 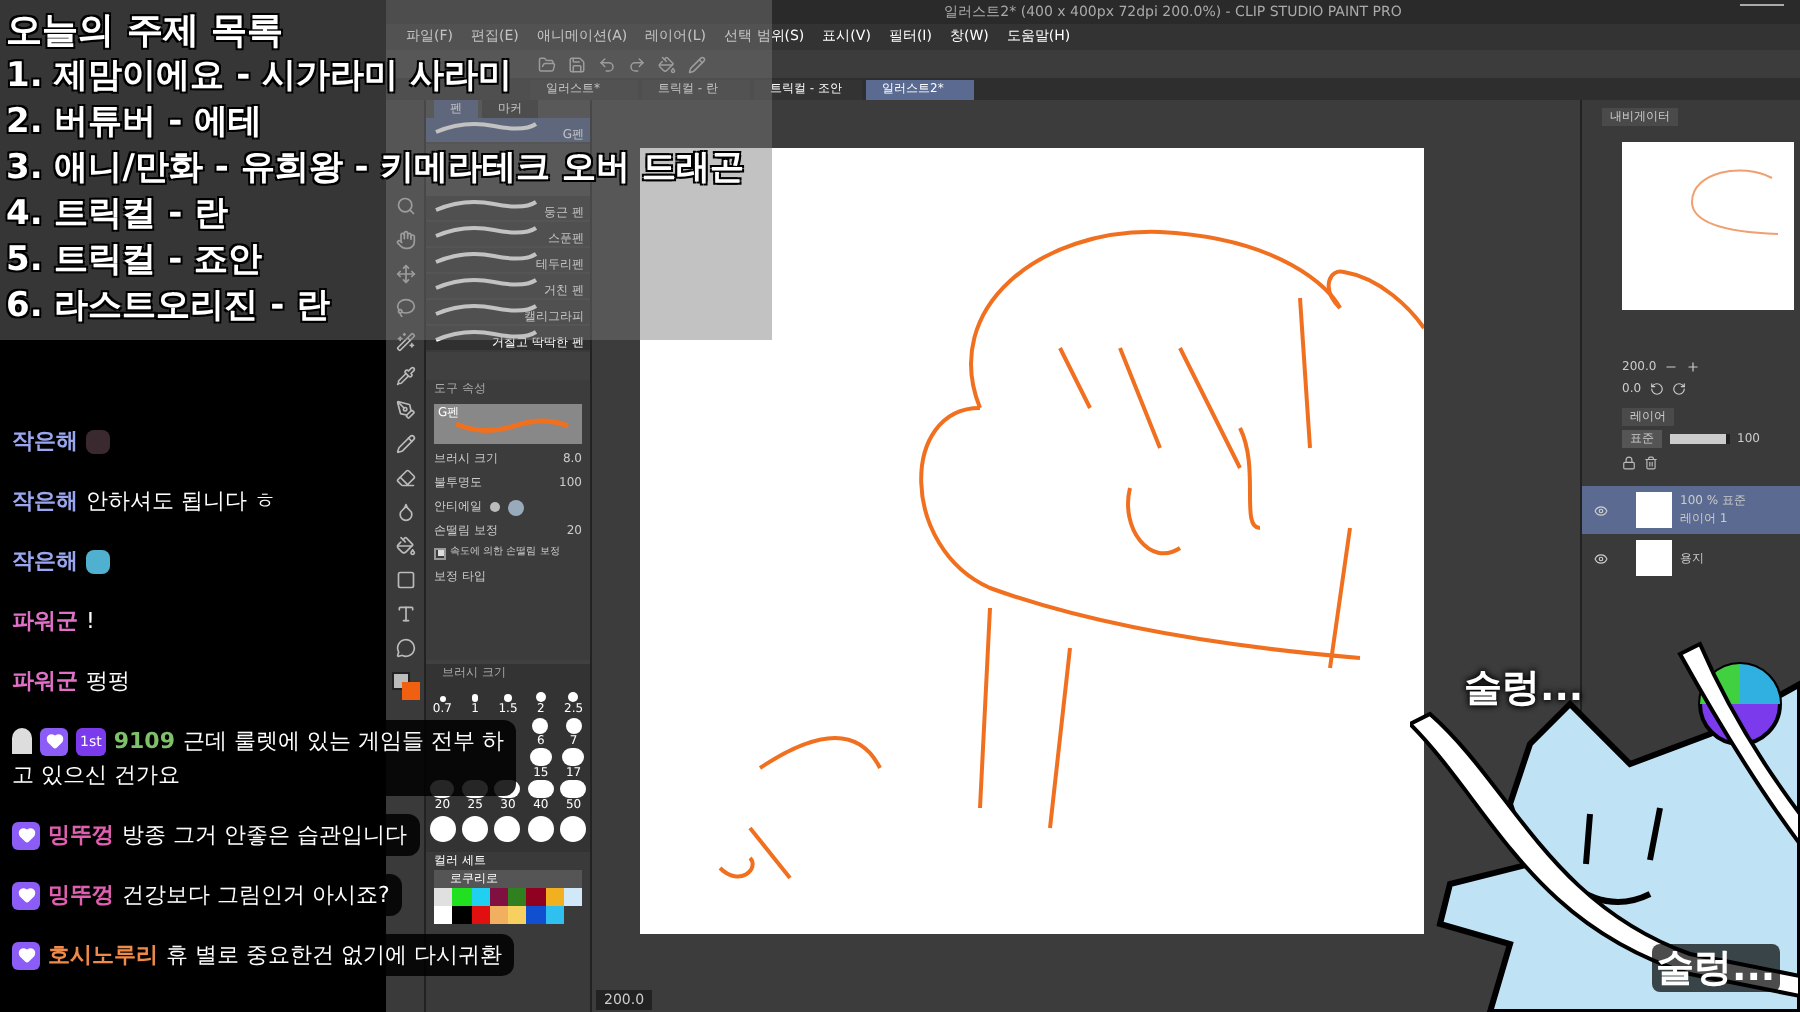 I want to click on figure-badge-icon, so click(x=22, y=741).